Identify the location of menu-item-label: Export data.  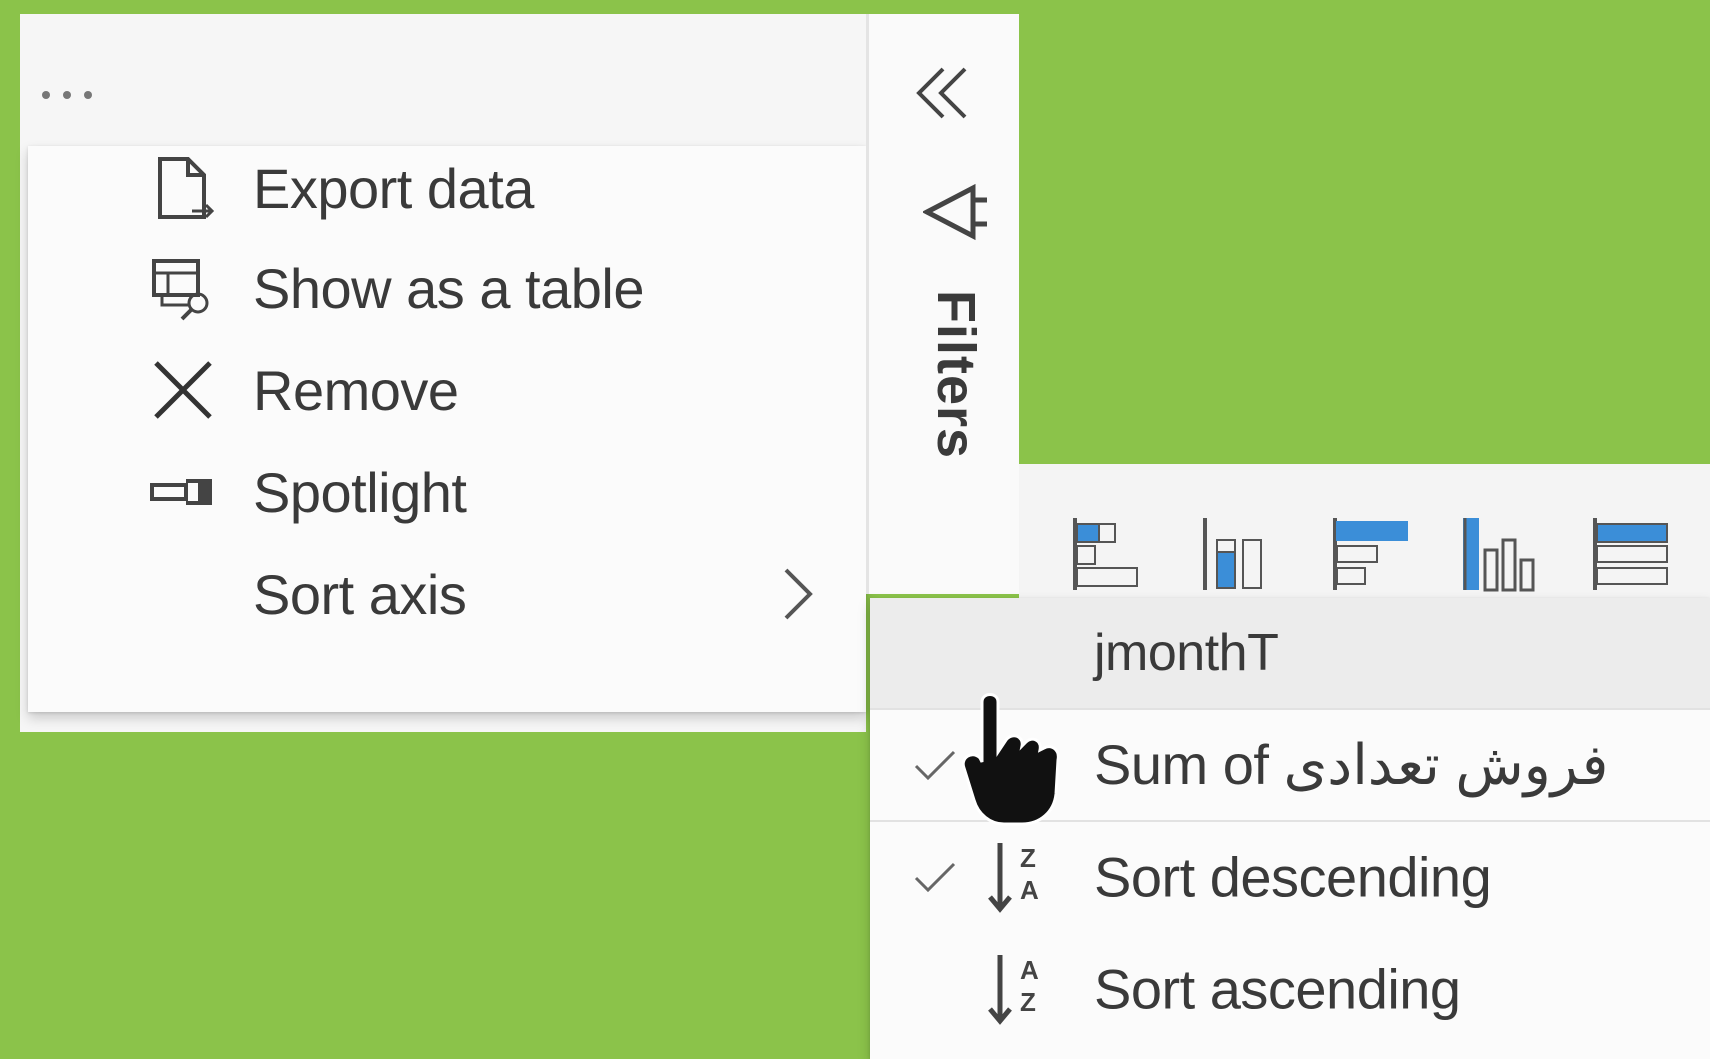
(393, 188).